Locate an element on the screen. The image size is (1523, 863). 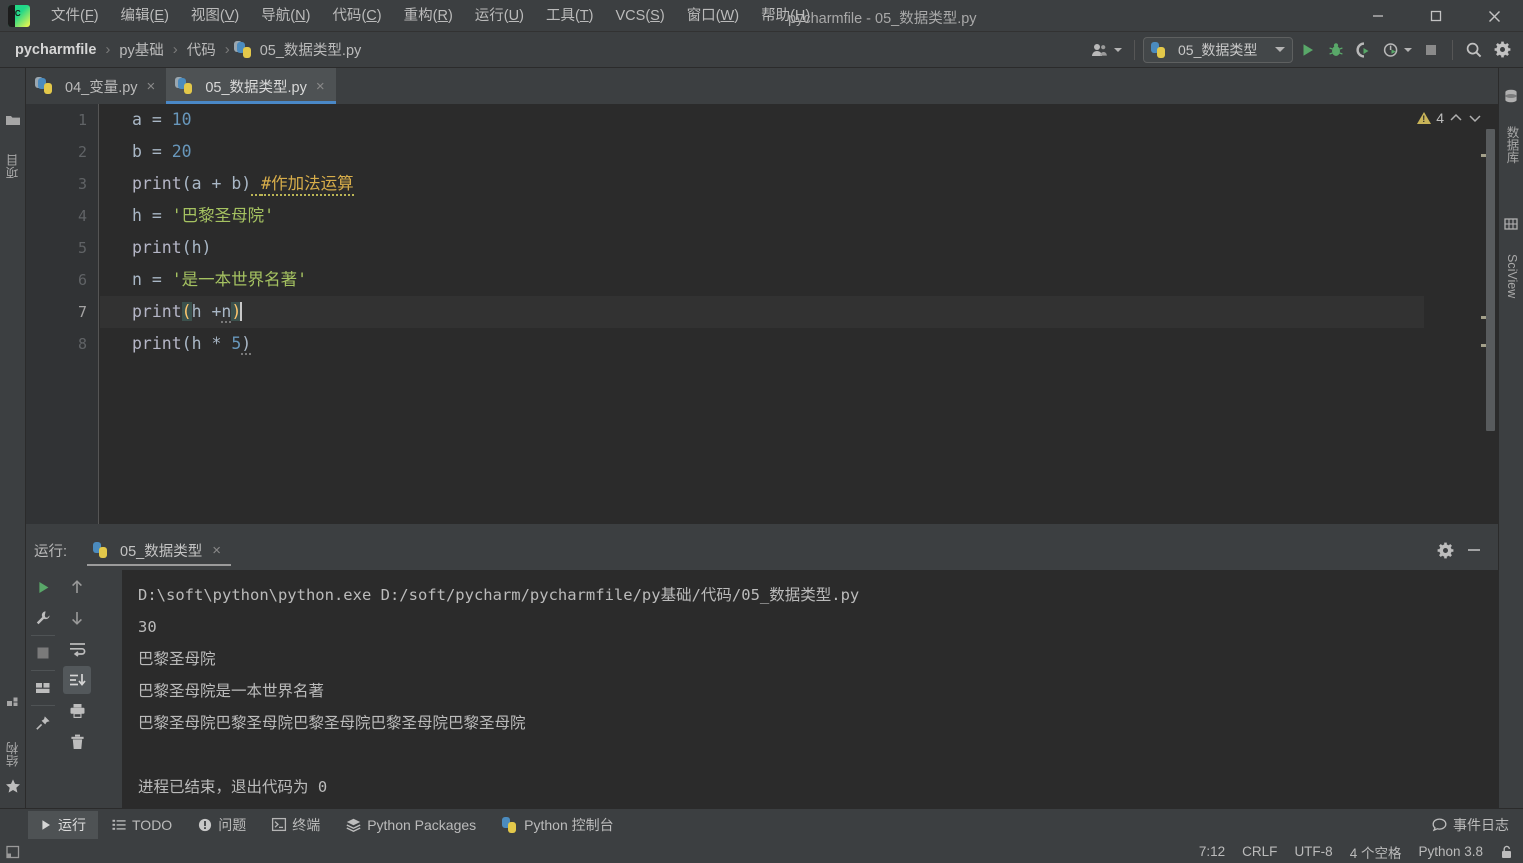
scroll-down-button is located at coordinates (77, 618).